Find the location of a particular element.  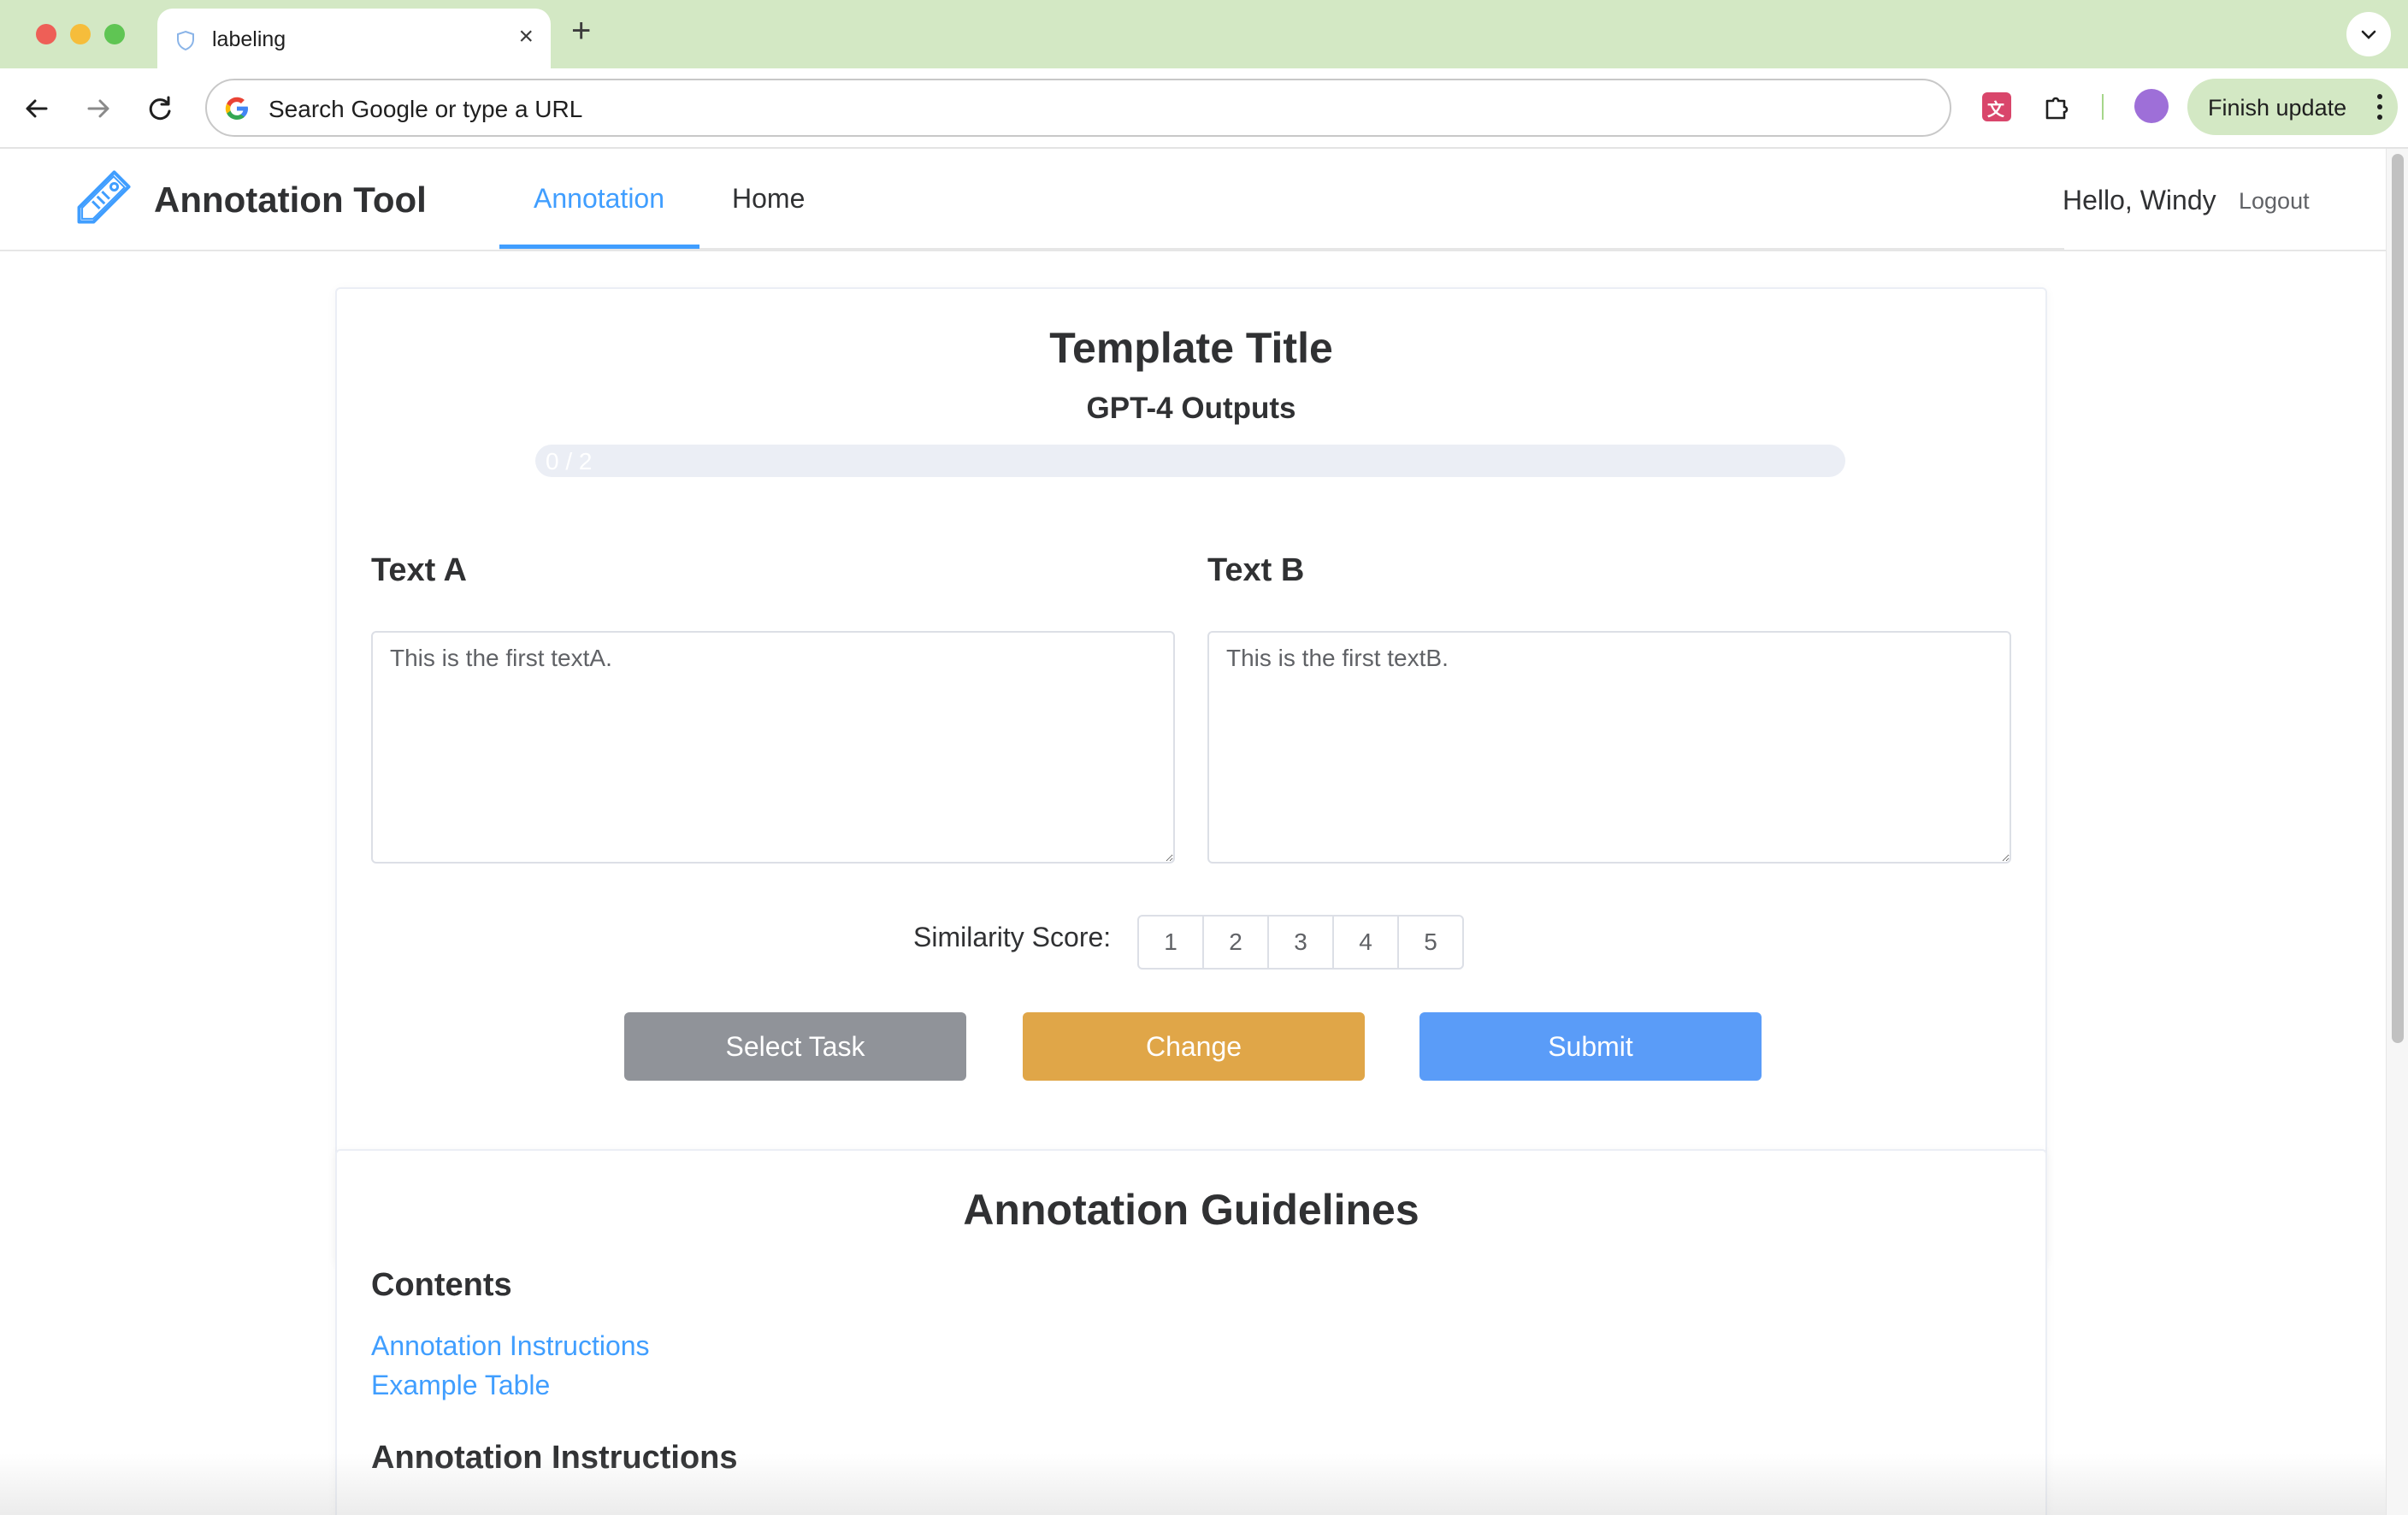

guidelines-title: Annotation Guidelines is located at coordinates (1191, 1210).